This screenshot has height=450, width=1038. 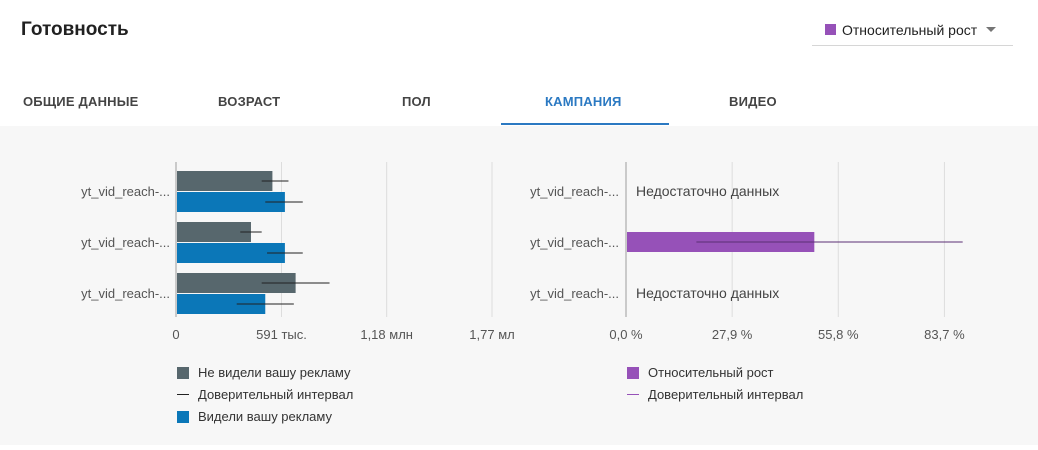 What do you see at coordinates (81, 101) in the screenshot?
I see `tab-overview: ОБЩИЕ ДАННЫЕ` at bounding box center [81, 101].